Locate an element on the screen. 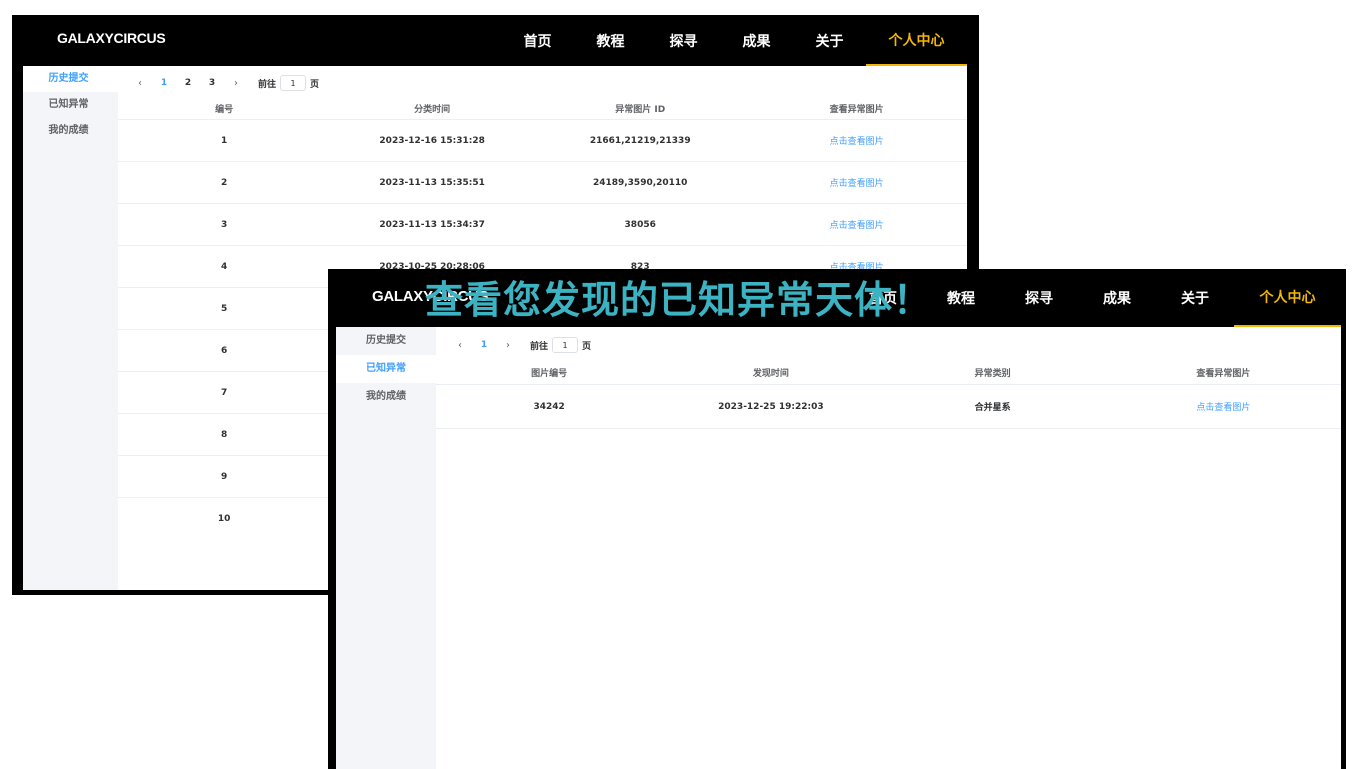 The height and width of the screenshot is (769, 1357). col-header-number: 编号 is located at coordinates (224, 109).